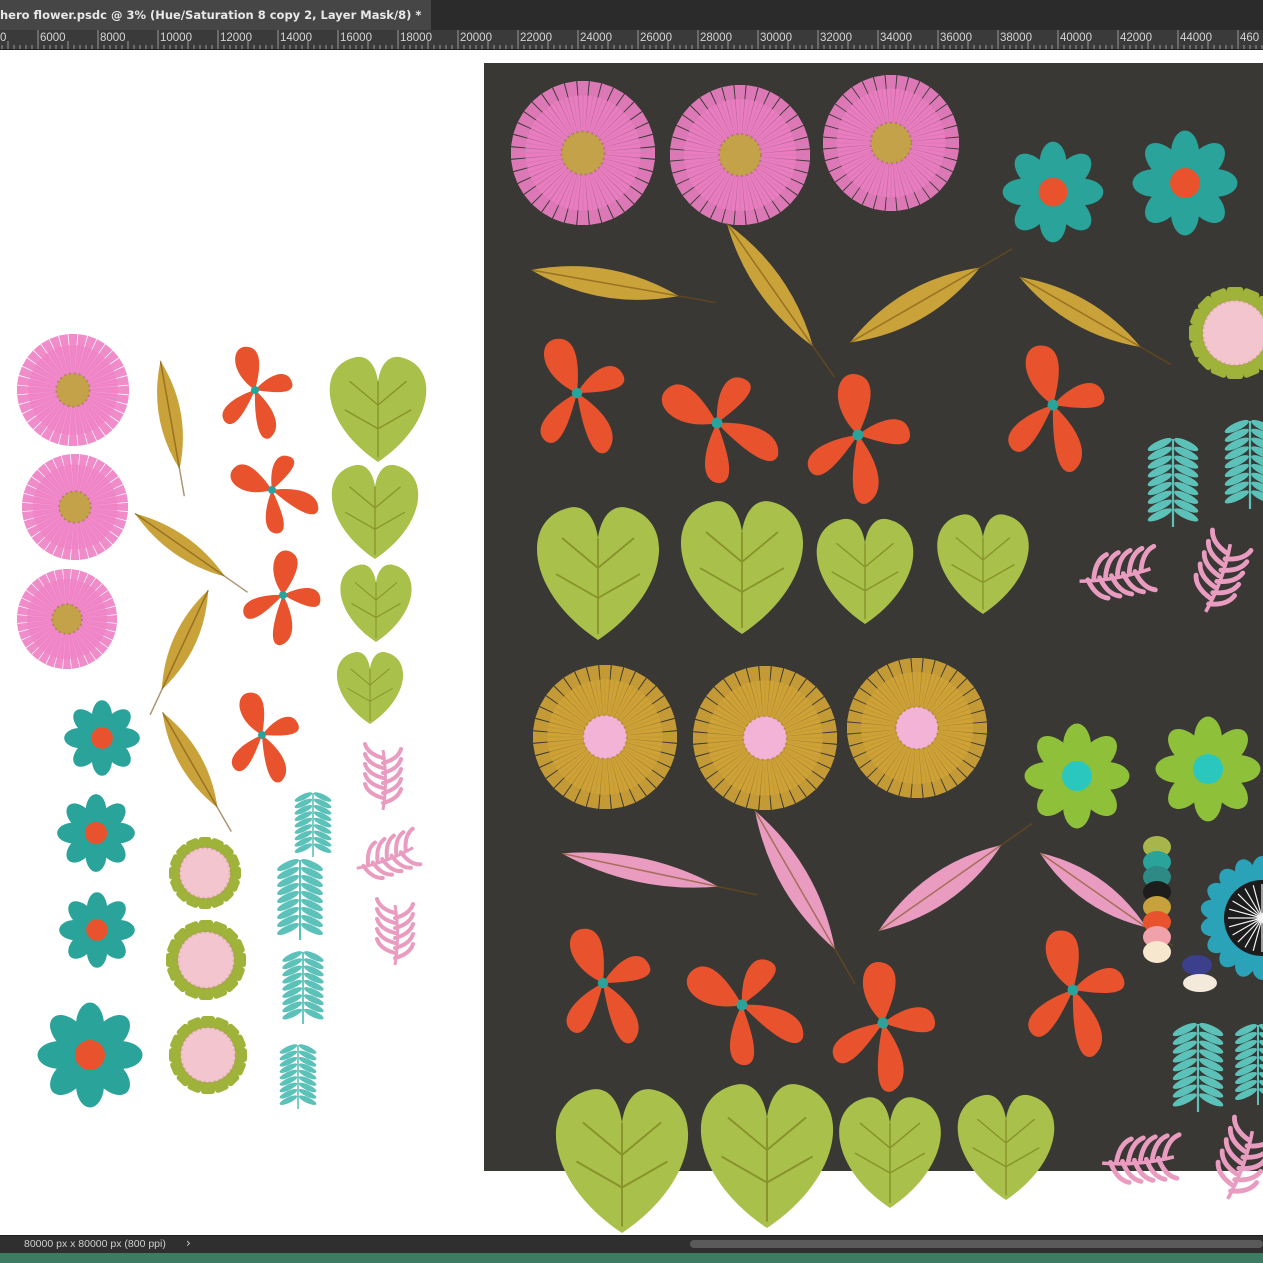  I want to click on ruler-label: 34000, so click(896, 38).